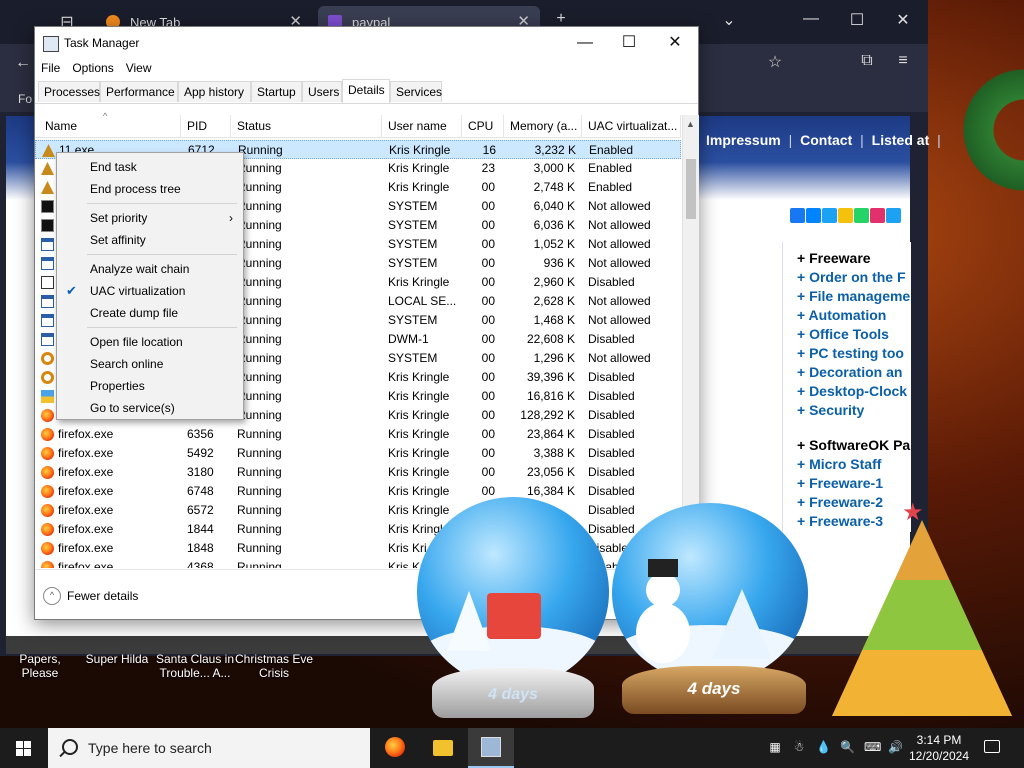 This screenshot has height=768, width=1024. What do you see at coordinates (729, 20) in the screenshot?
I see `list-tabs-button: ⌄` at bounding box center [729, 20].